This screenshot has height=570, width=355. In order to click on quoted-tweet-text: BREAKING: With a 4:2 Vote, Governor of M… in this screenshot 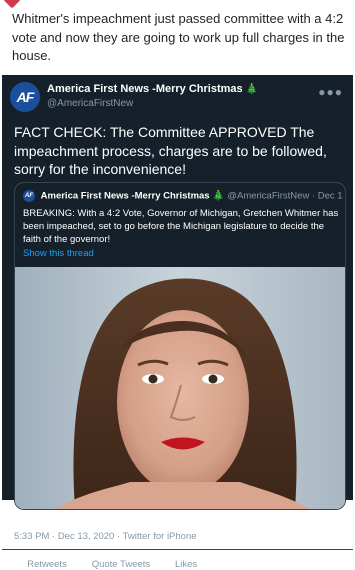, I will do `click(181, 226)`.